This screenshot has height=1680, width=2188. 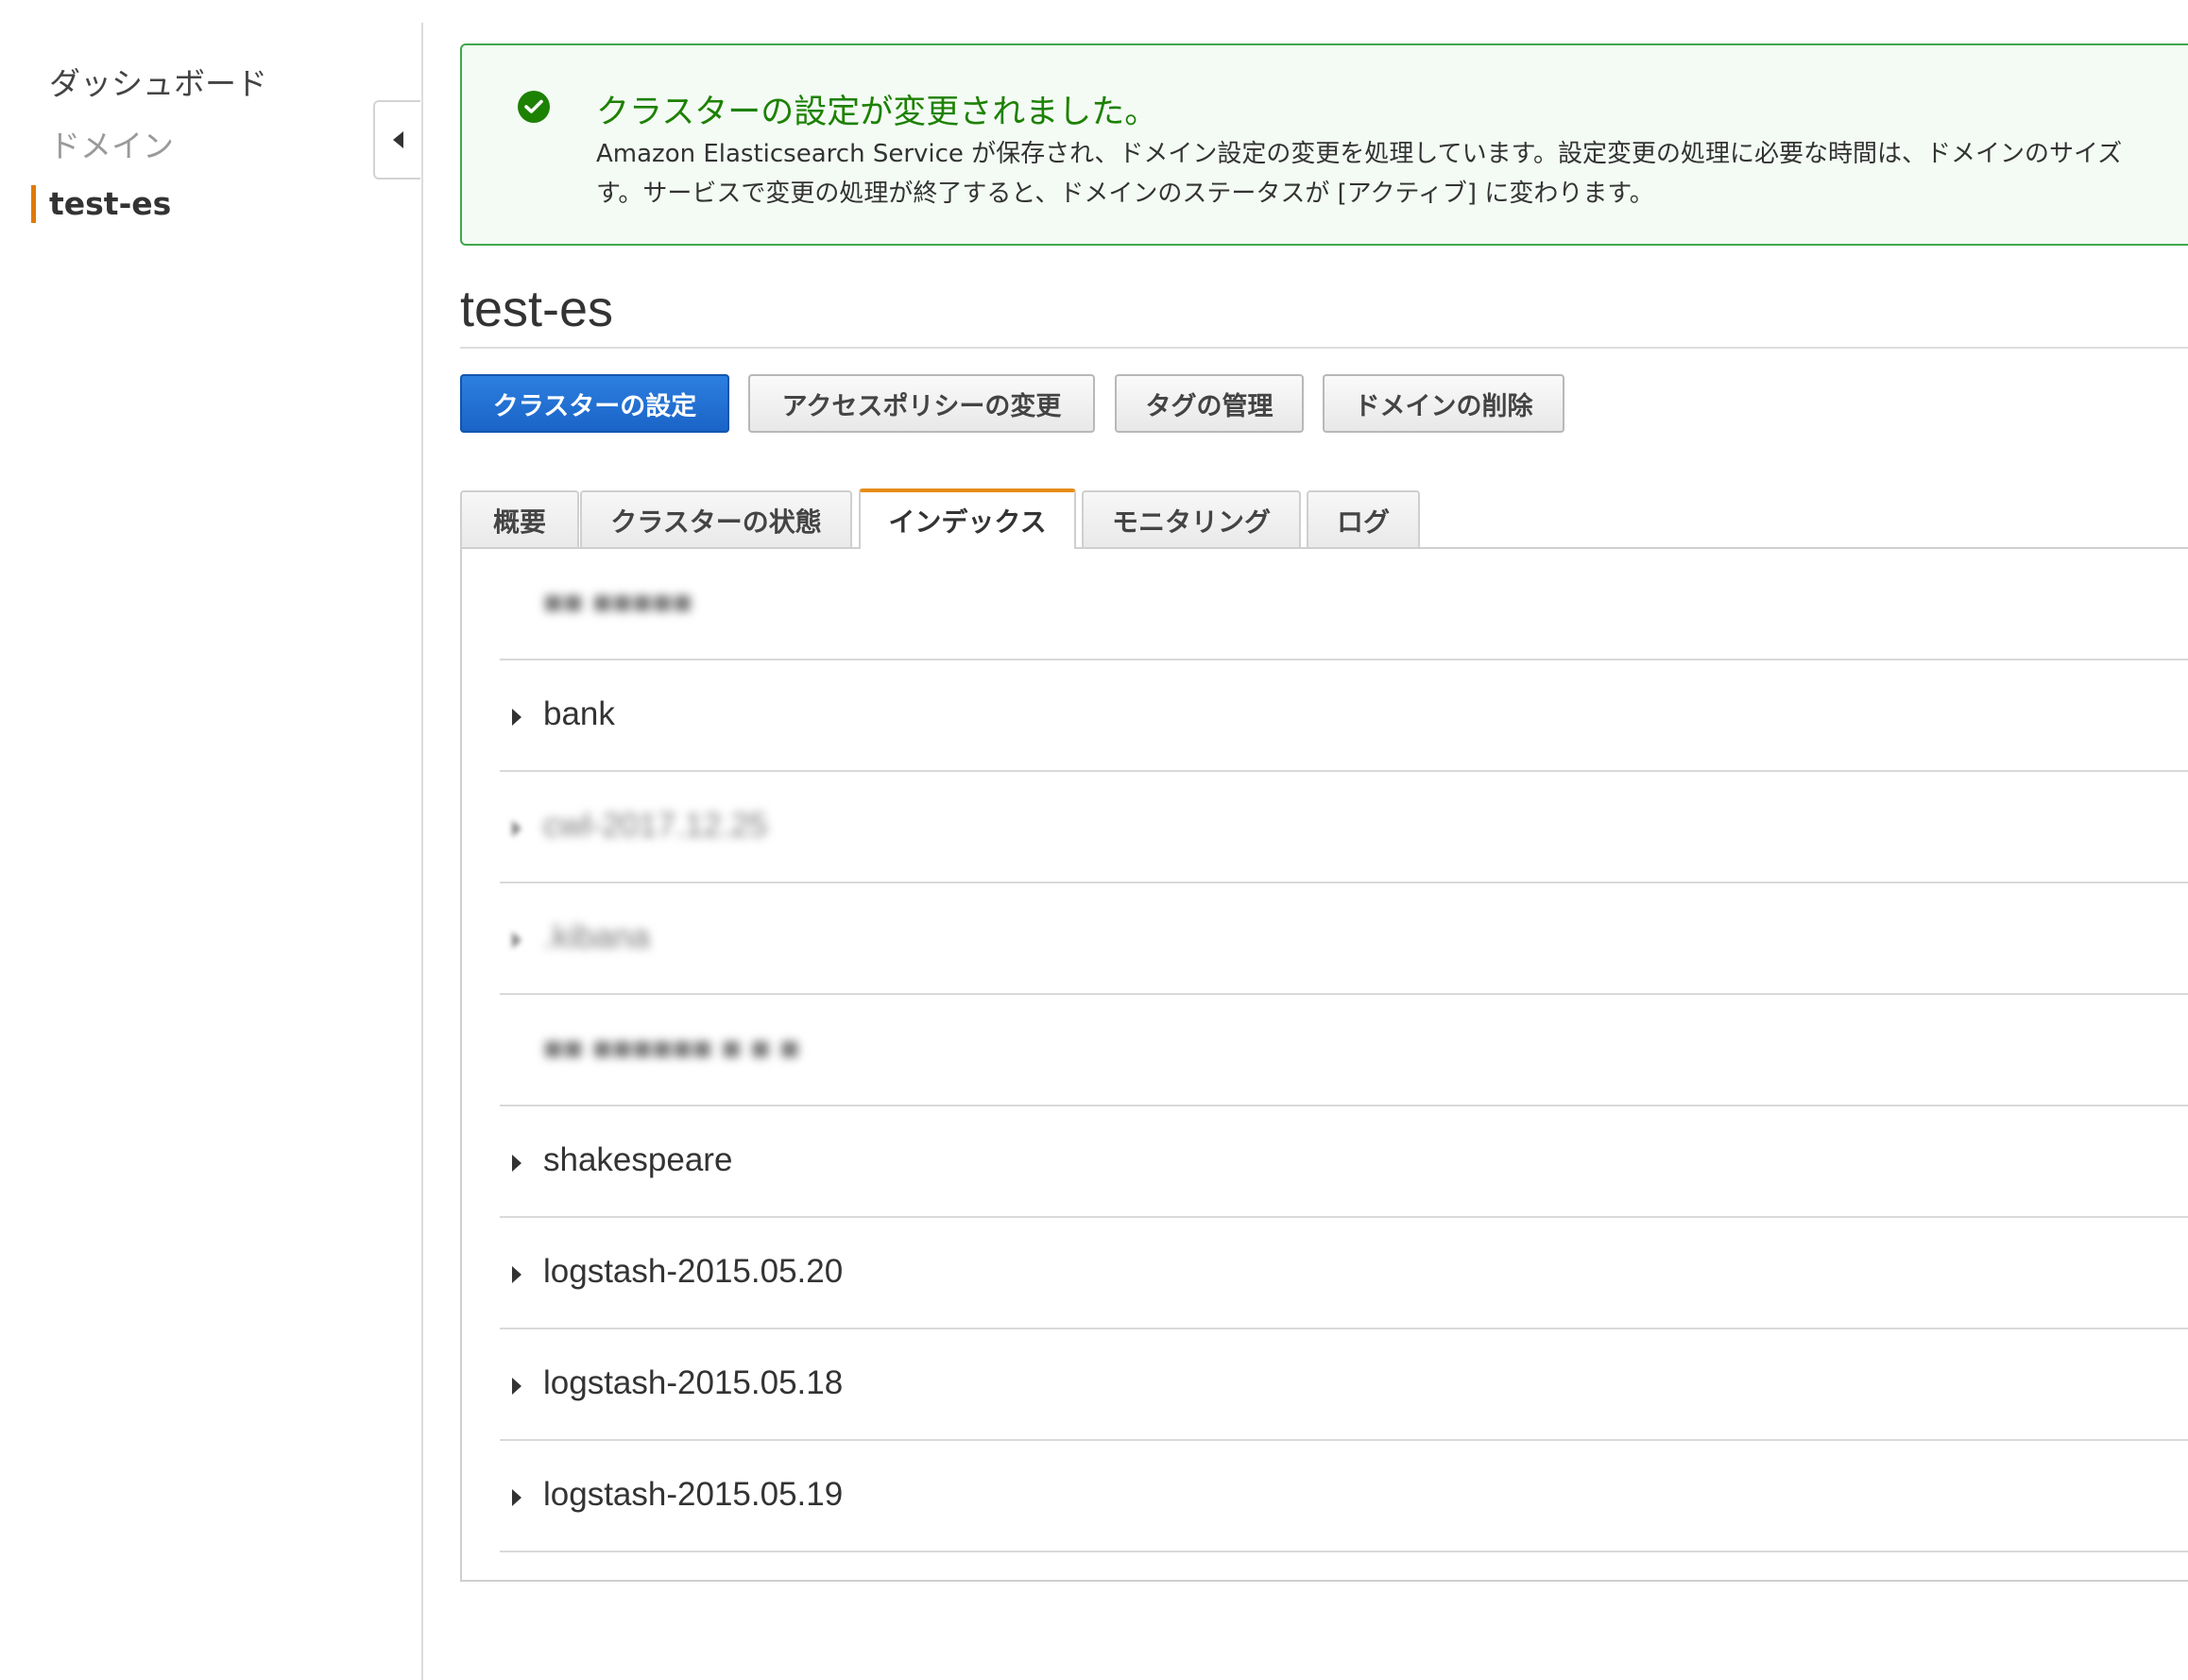 I want to click on sidebar-item-dashboard: ダッシュボード, so click(x=158, y=81).